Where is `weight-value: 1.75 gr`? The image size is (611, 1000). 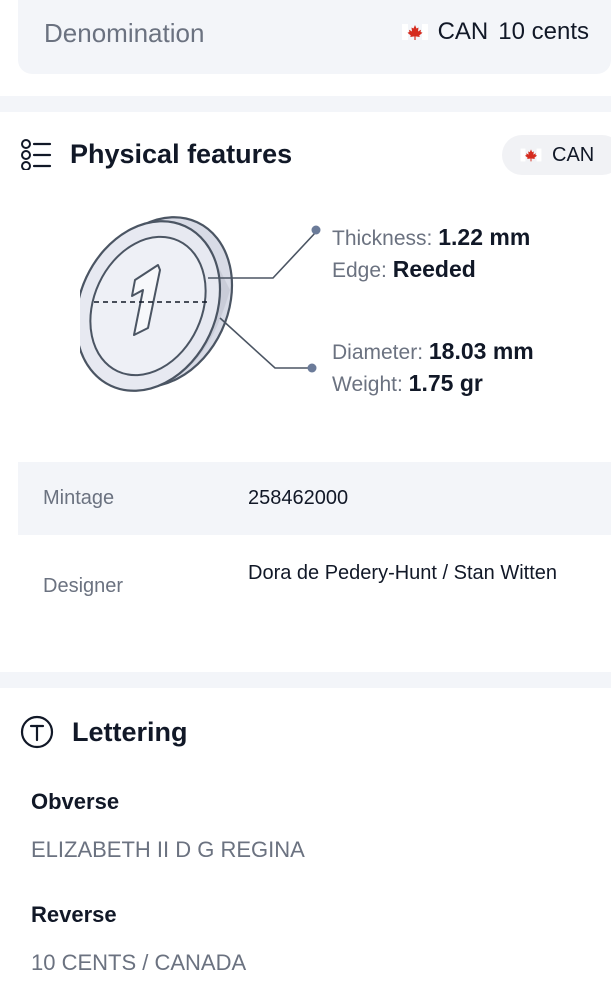
weight-value: 1.75 gr is located at coordinates (445, 383).